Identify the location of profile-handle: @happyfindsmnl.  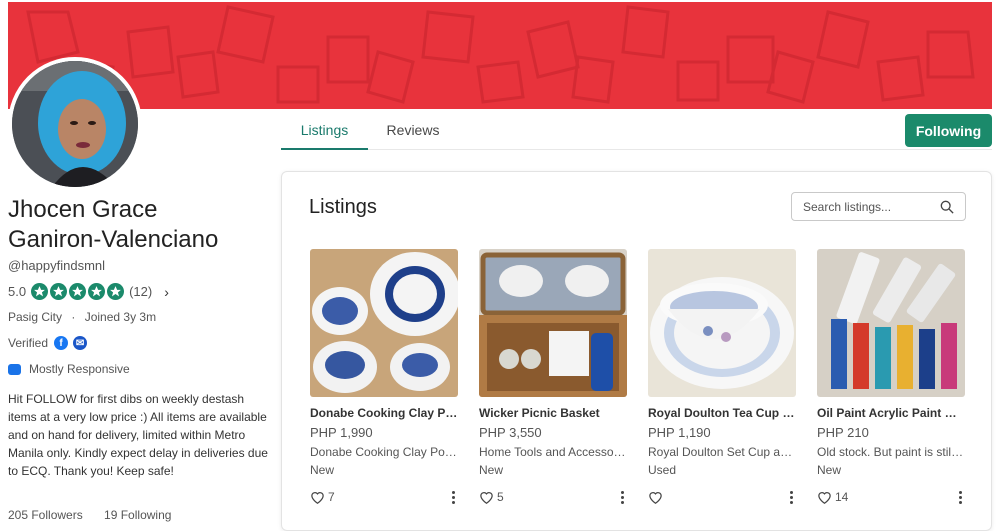
(57, 265).